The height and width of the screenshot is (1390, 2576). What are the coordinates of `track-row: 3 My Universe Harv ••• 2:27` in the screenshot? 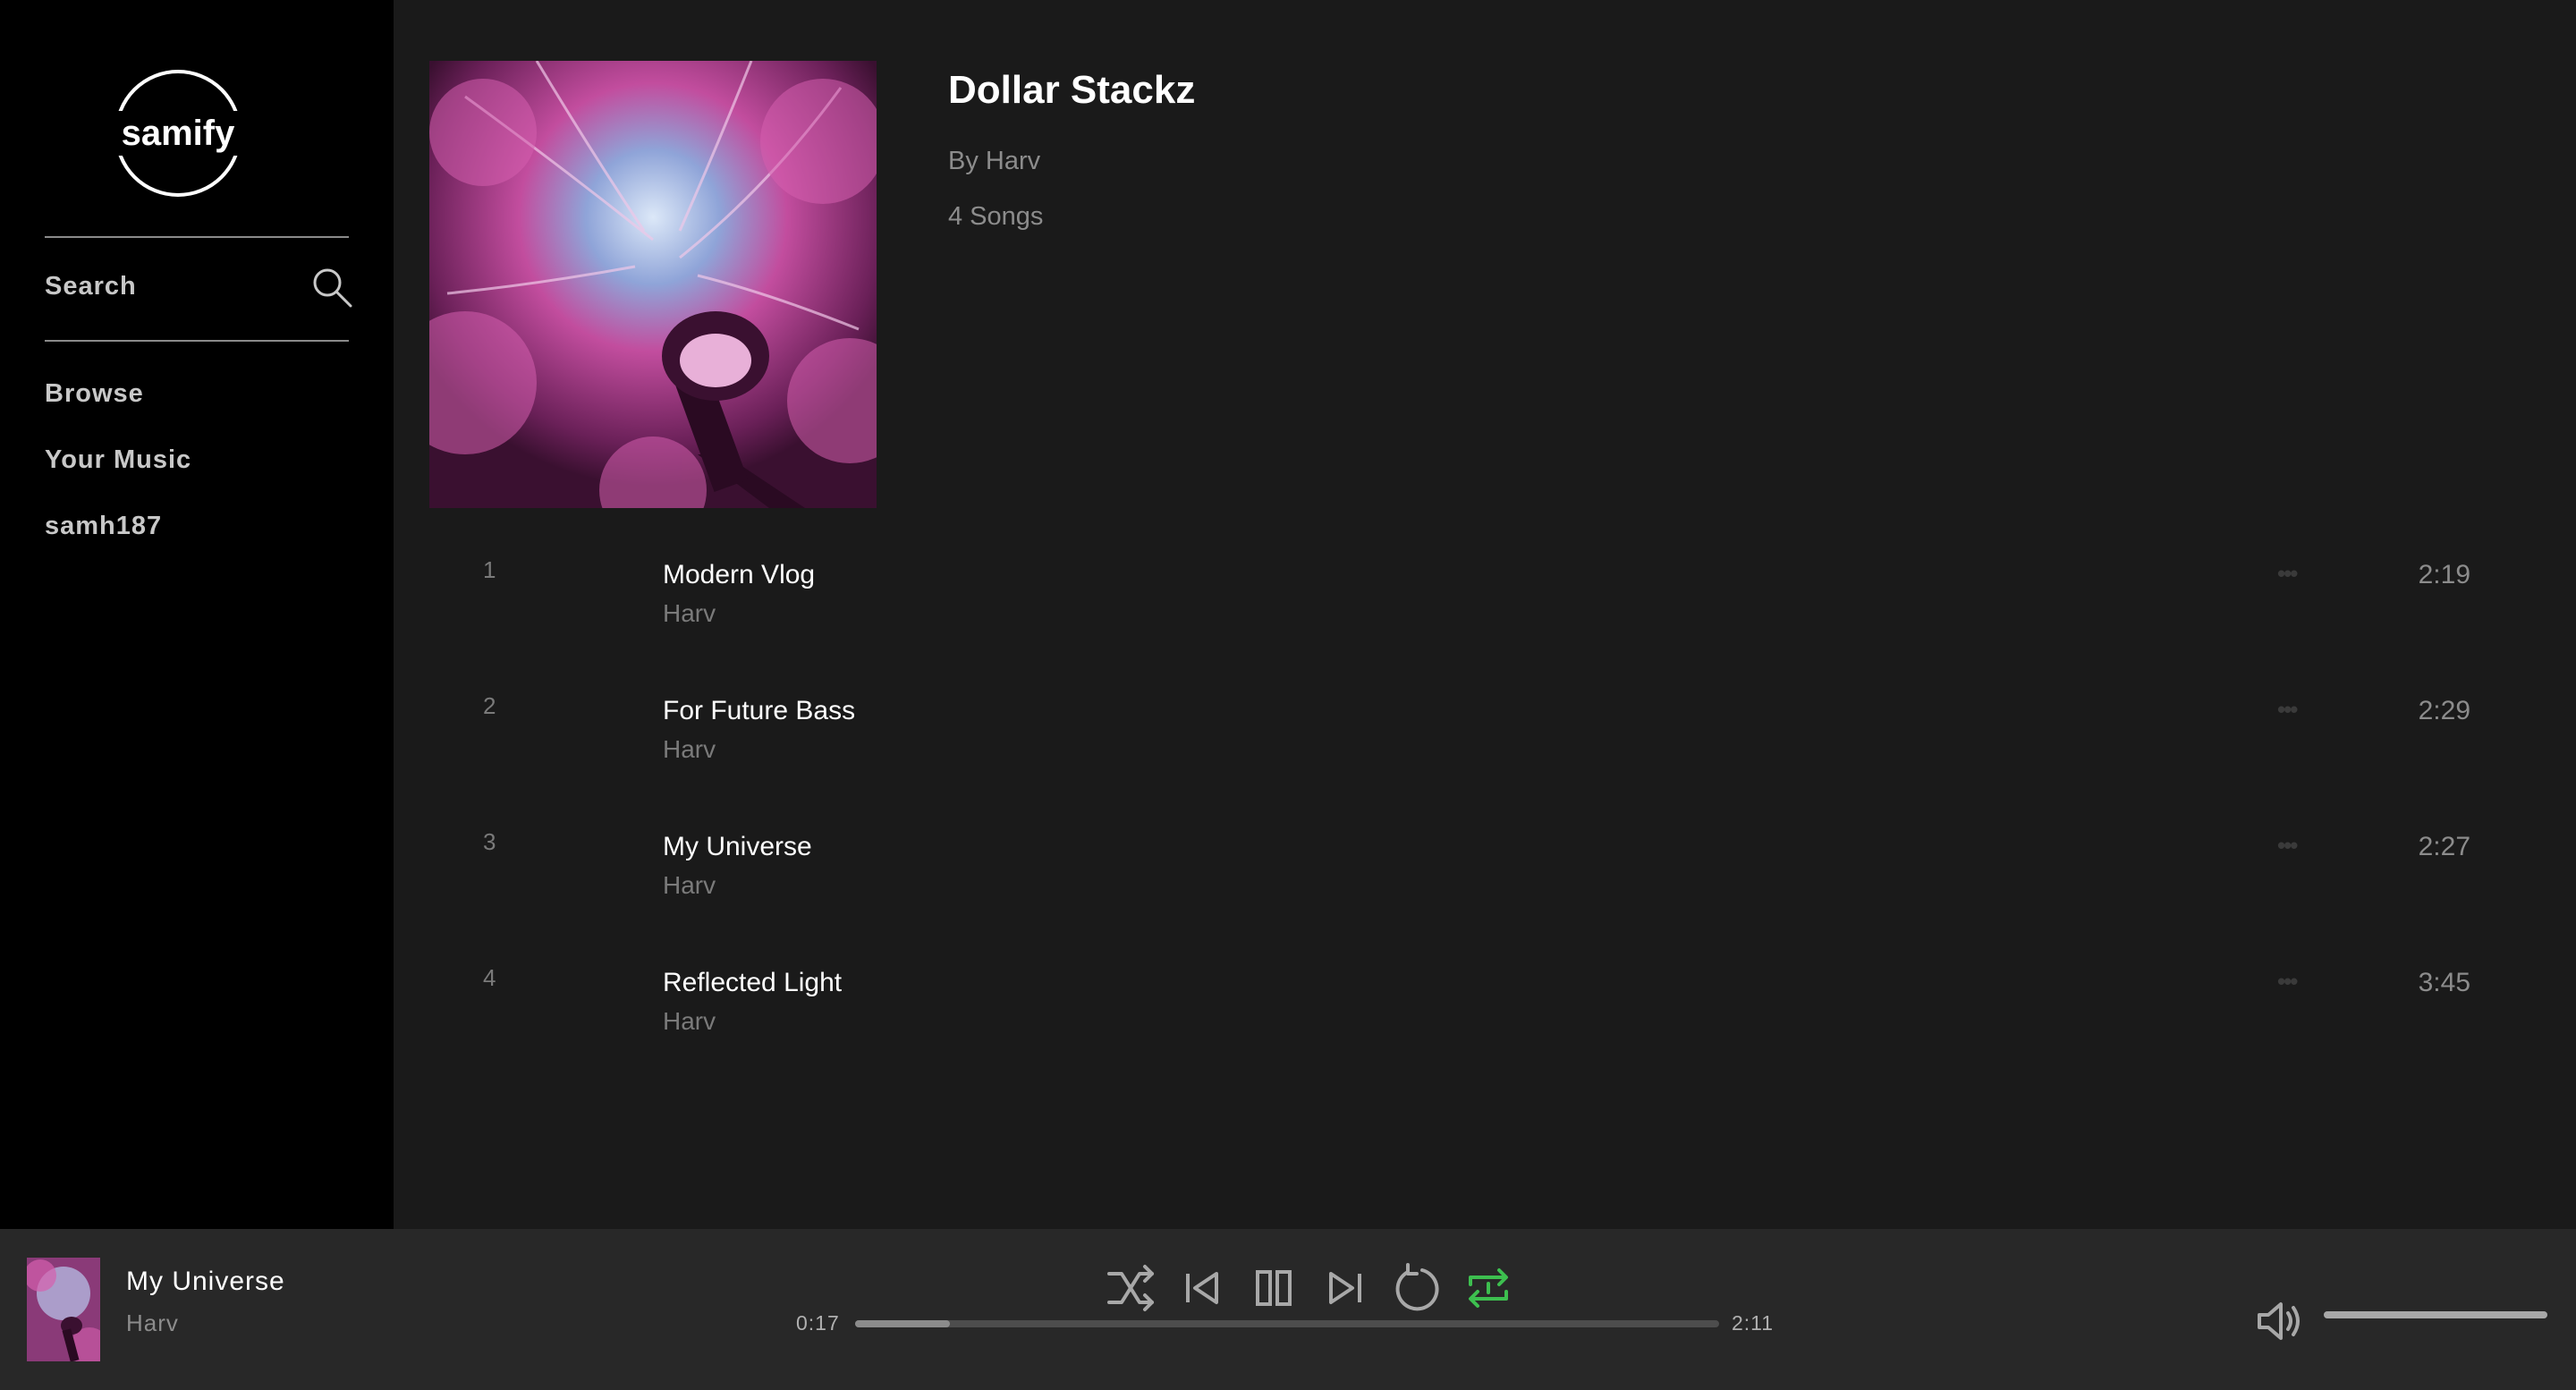 It's located at (1484, 886).